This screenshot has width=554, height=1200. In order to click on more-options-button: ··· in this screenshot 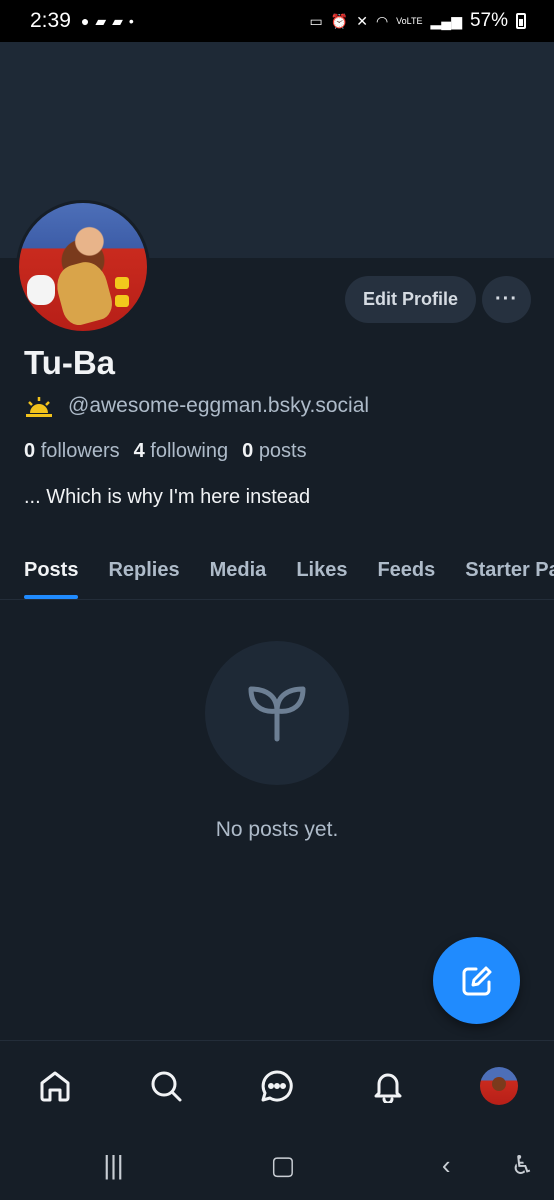, I will do `click(506, 299)`.